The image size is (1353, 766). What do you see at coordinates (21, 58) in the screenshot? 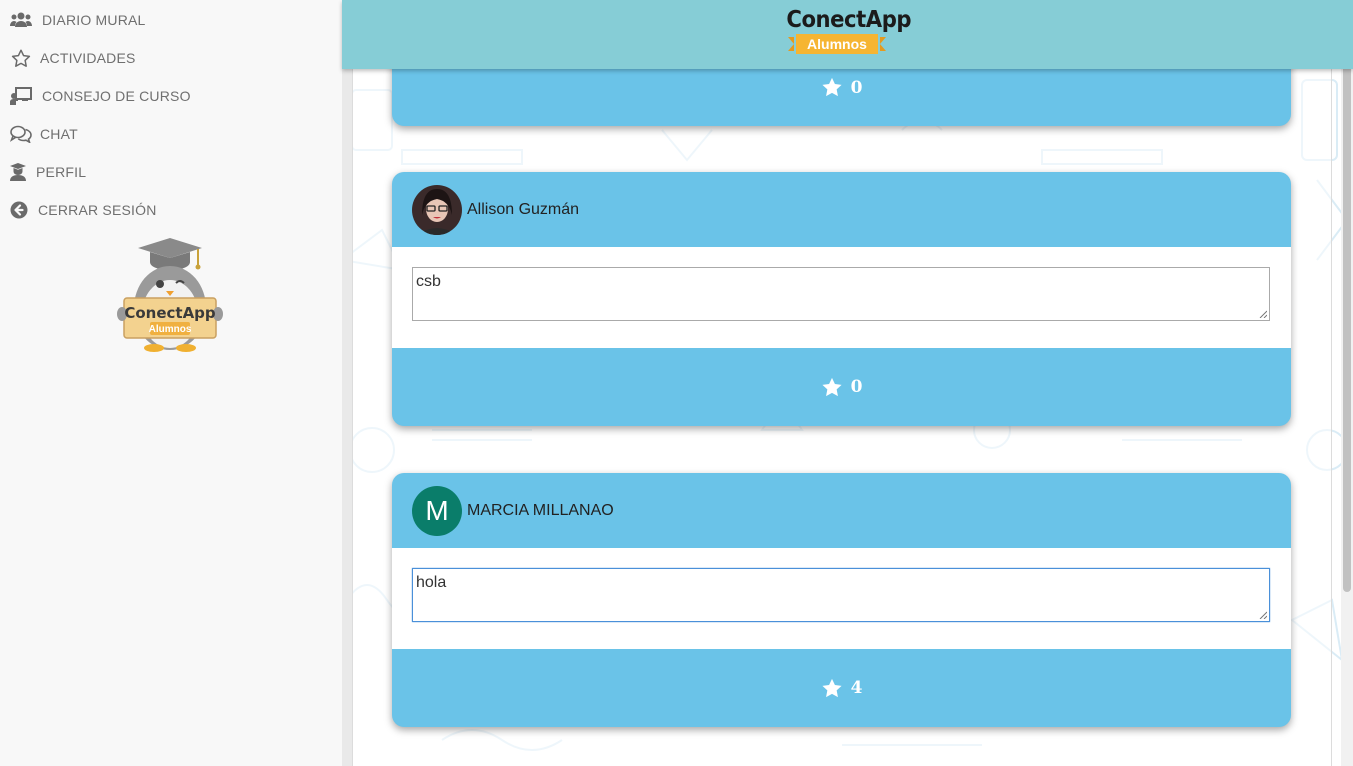
I see `star-outline-icon` at bounding box center [21, 58].